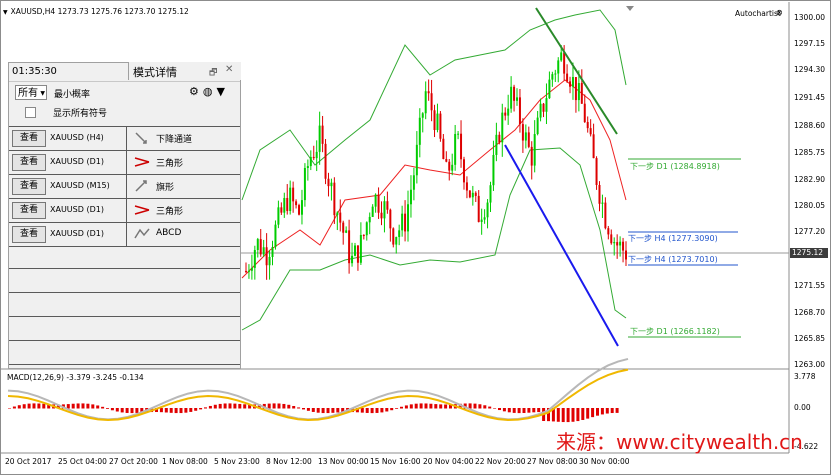 The image size is (831, 475). Describe the element at coordinates (80, 114) in the screenshot. I see `show-all-label: 显示所有符号` at that location.